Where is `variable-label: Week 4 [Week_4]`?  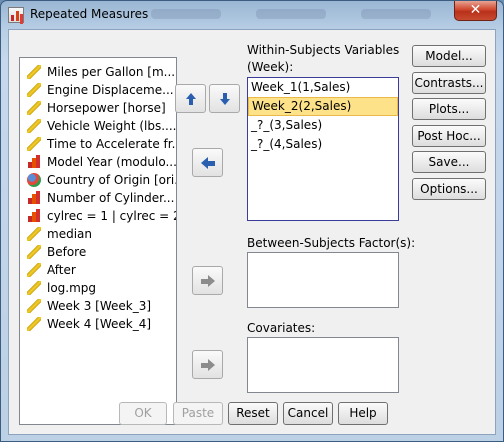 variable-label: Week 4 [Week_4] is located at coordinates (99, 324).